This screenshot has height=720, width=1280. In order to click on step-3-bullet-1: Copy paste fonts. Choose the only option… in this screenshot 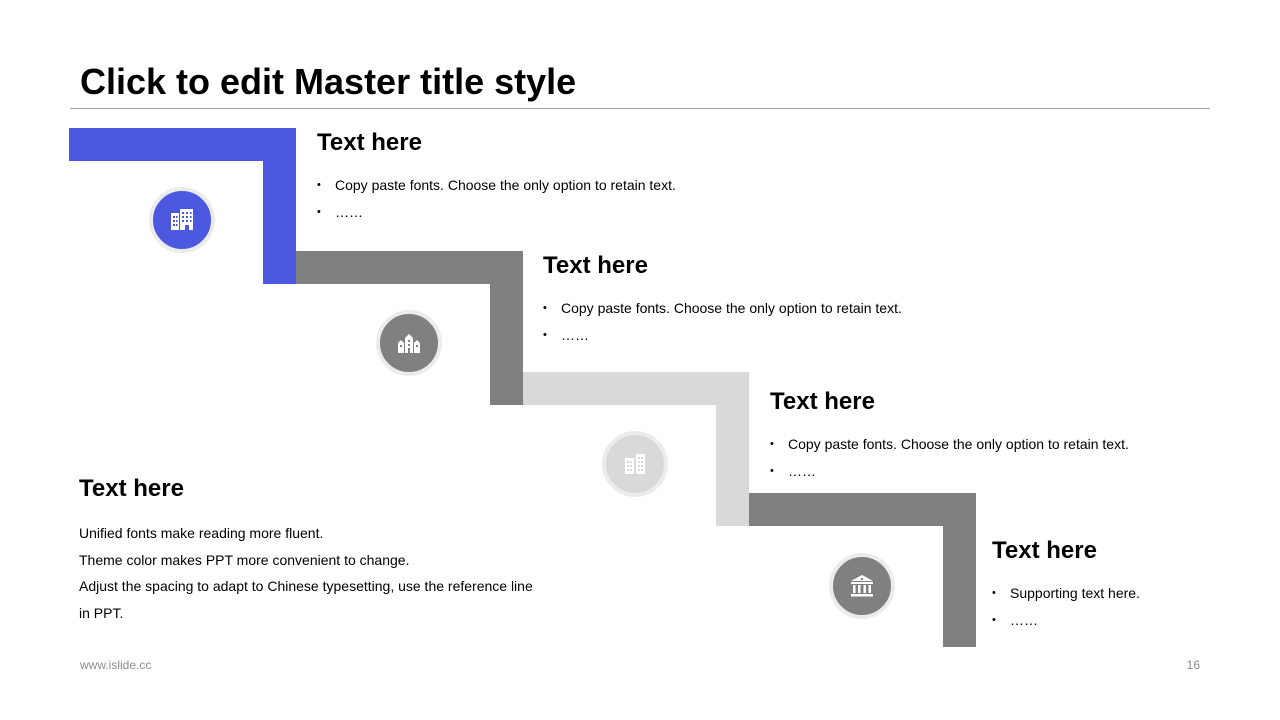, I will do `click(949, 444)`.